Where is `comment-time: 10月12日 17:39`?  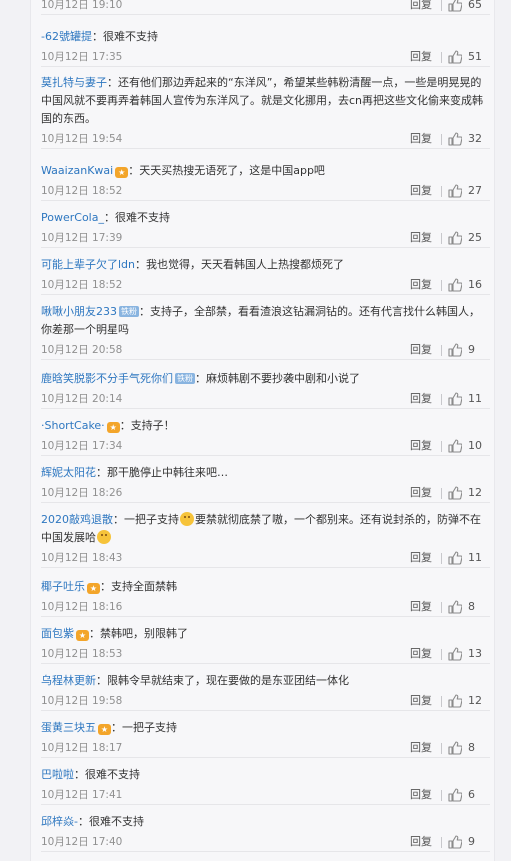
comment-time: 10月12日 17:39 is located at coordinates (82, 238).